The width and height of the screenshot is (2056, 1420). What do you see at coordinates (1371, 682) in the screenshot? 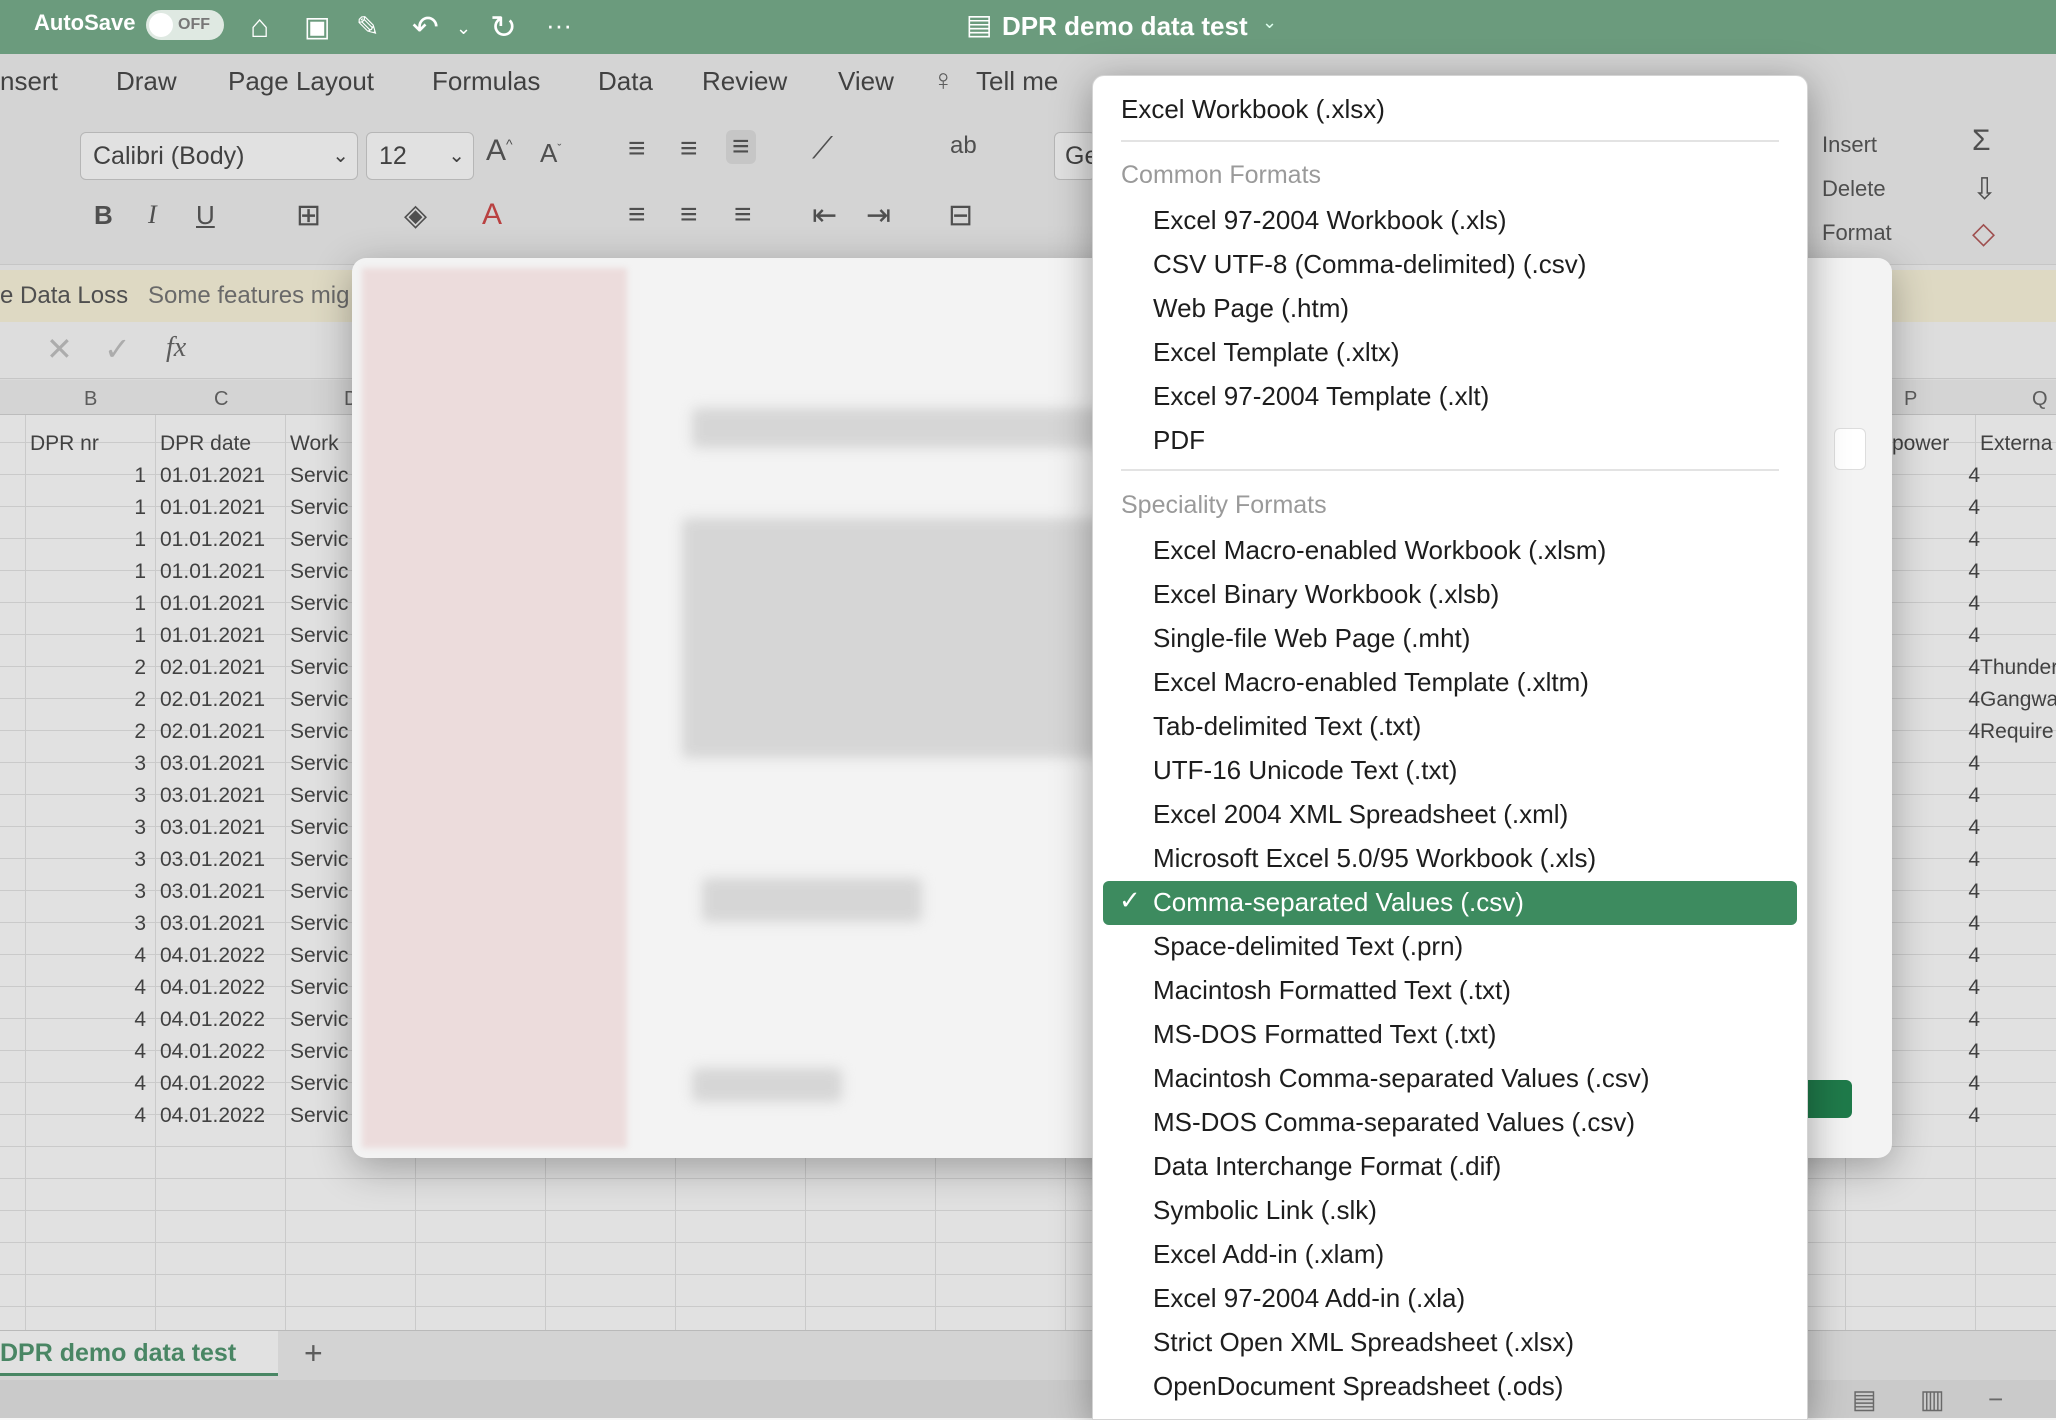
I see `format-option: Excel Macro-enabled Template (.xltm)` at bounding box center [1371, 682].